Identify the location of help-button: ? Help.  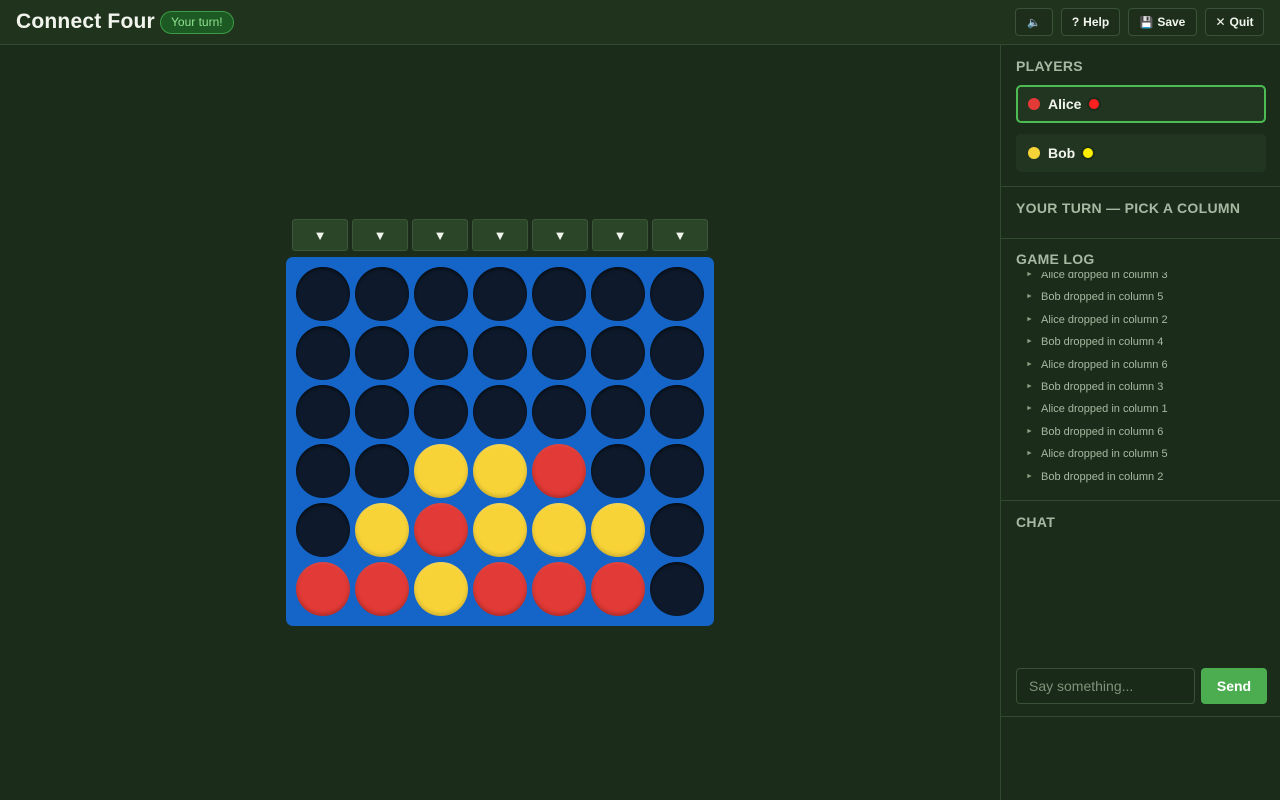
(1090, 22).